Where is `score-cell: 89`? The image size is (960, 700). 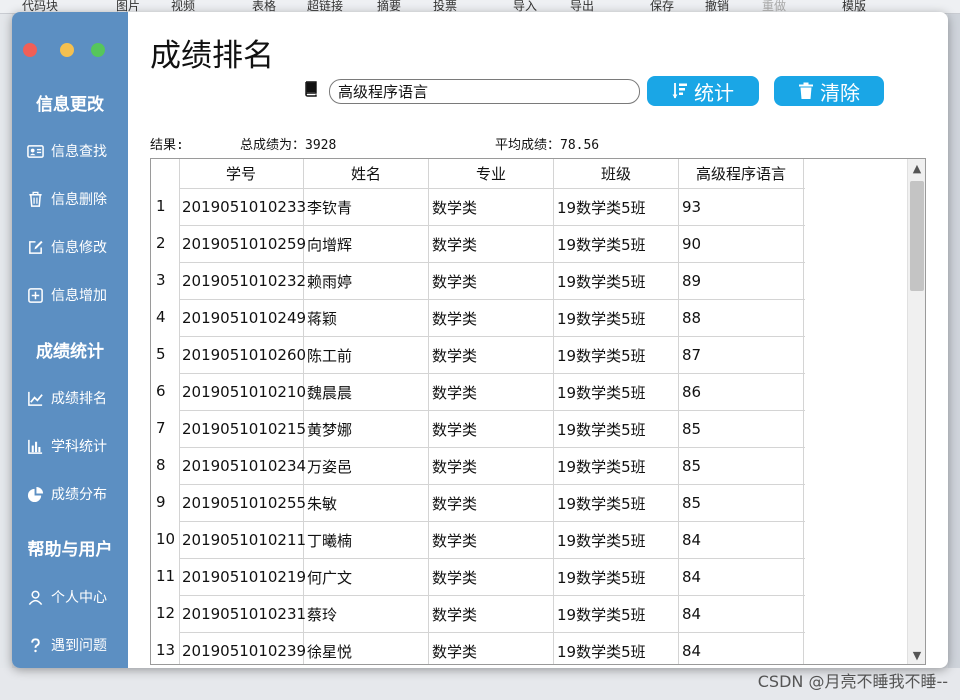 score-cell: 89 is located at coordinates (741, 281).